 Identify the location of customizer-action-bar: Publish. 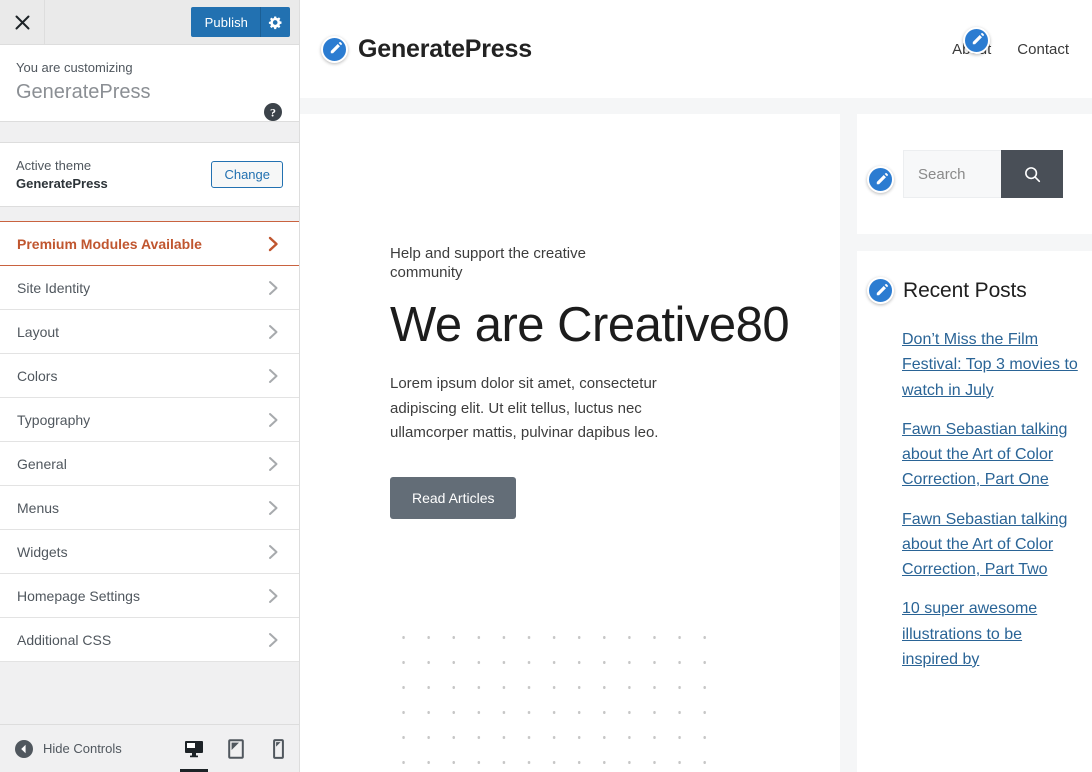
(149, 22).